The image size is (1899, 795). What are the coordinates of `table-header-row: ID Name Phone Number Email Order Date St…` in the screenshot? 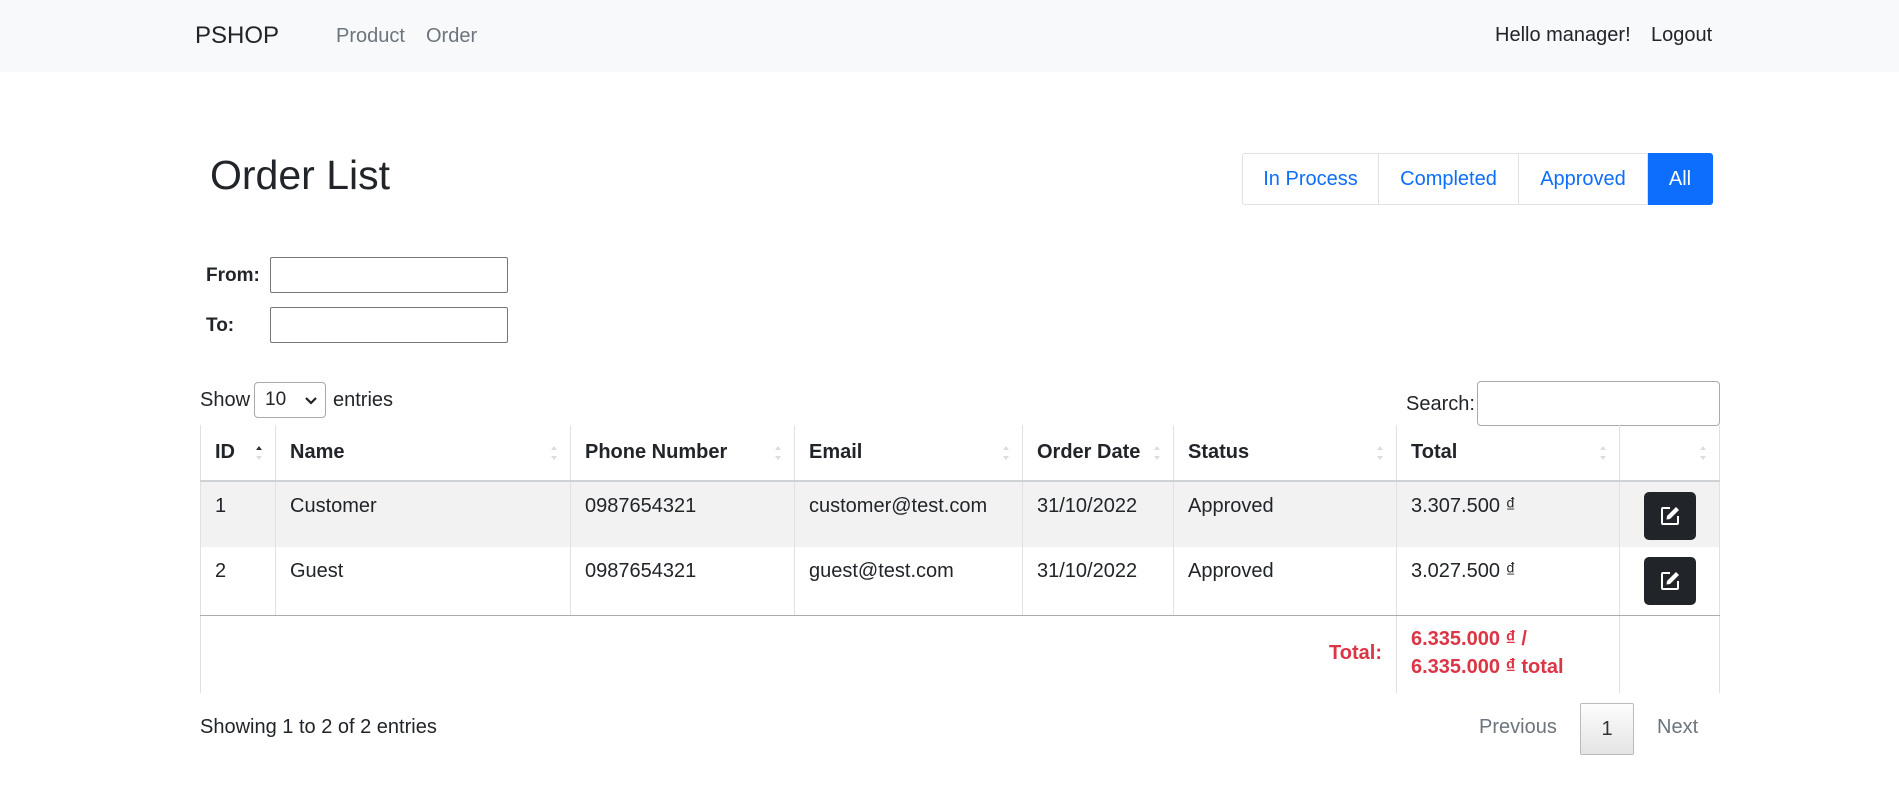 It's located at (960, 453).